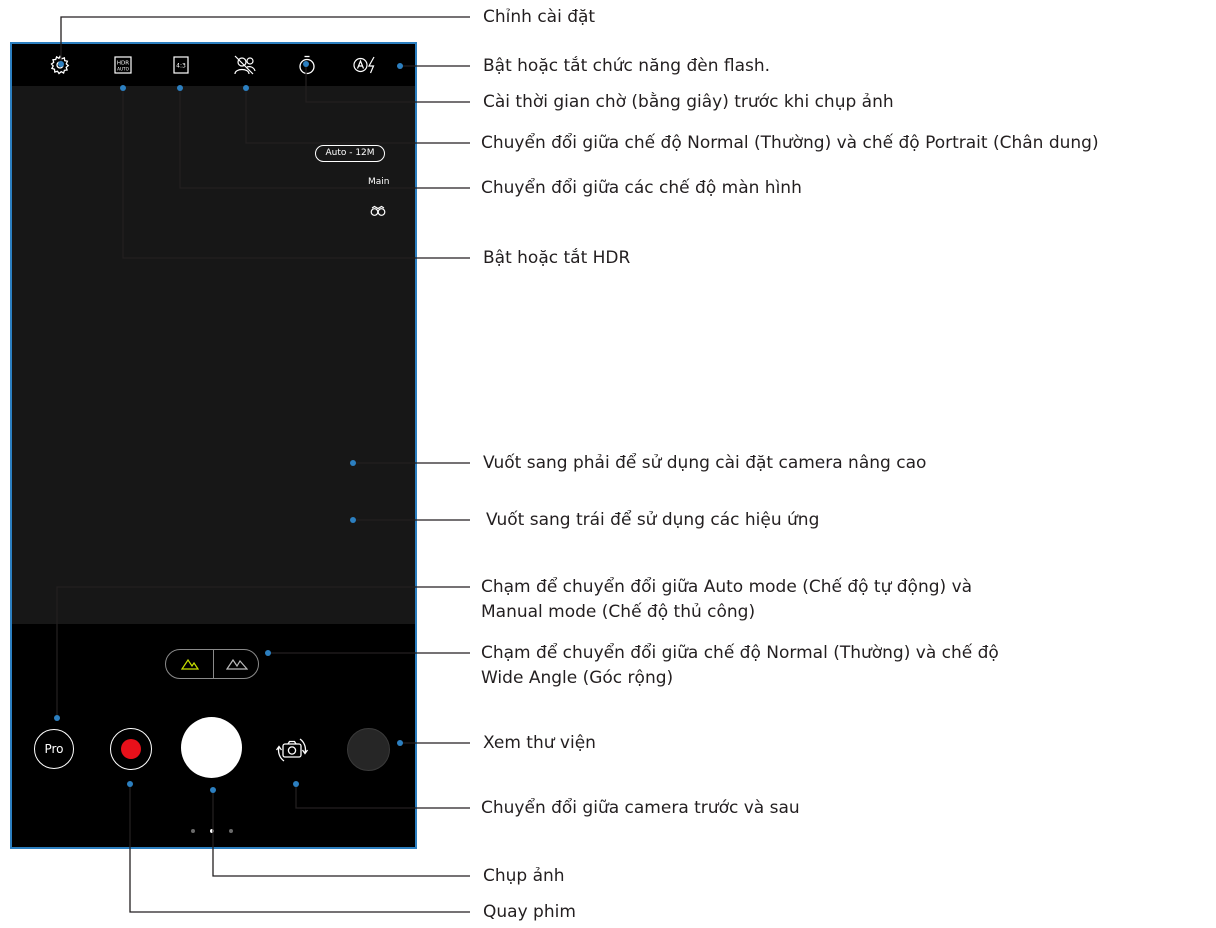 This screenshot has width=1216, height=928. I want to click on callout-switch-camera: Chuyển đổi giữa camera trước và sau, so click(640, 808).